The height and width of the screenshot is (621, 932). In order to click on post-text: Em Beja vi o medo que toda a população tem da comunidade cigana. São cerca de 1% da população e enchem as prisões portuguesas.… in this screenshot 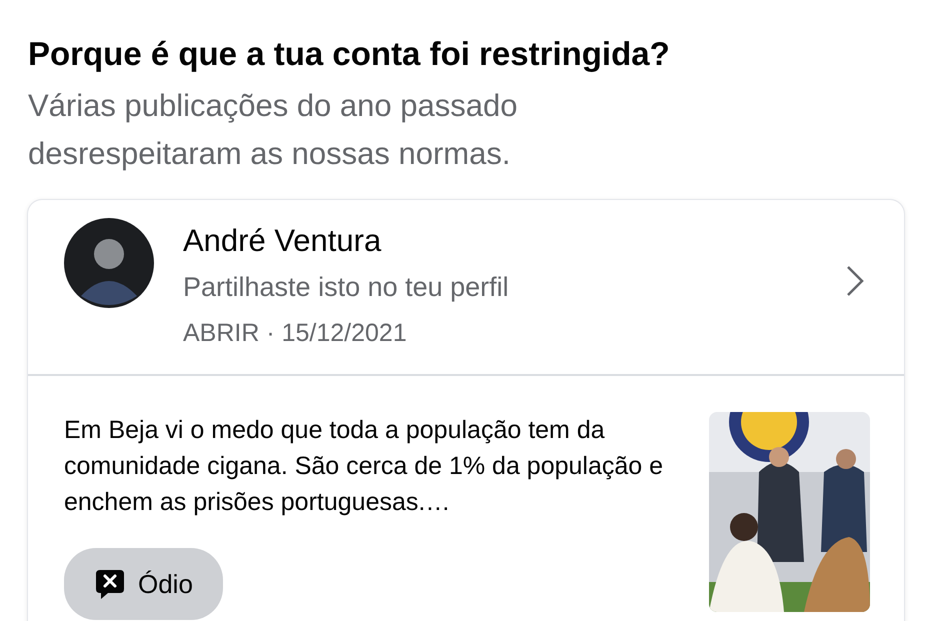, I will do `click(364, 466)`.